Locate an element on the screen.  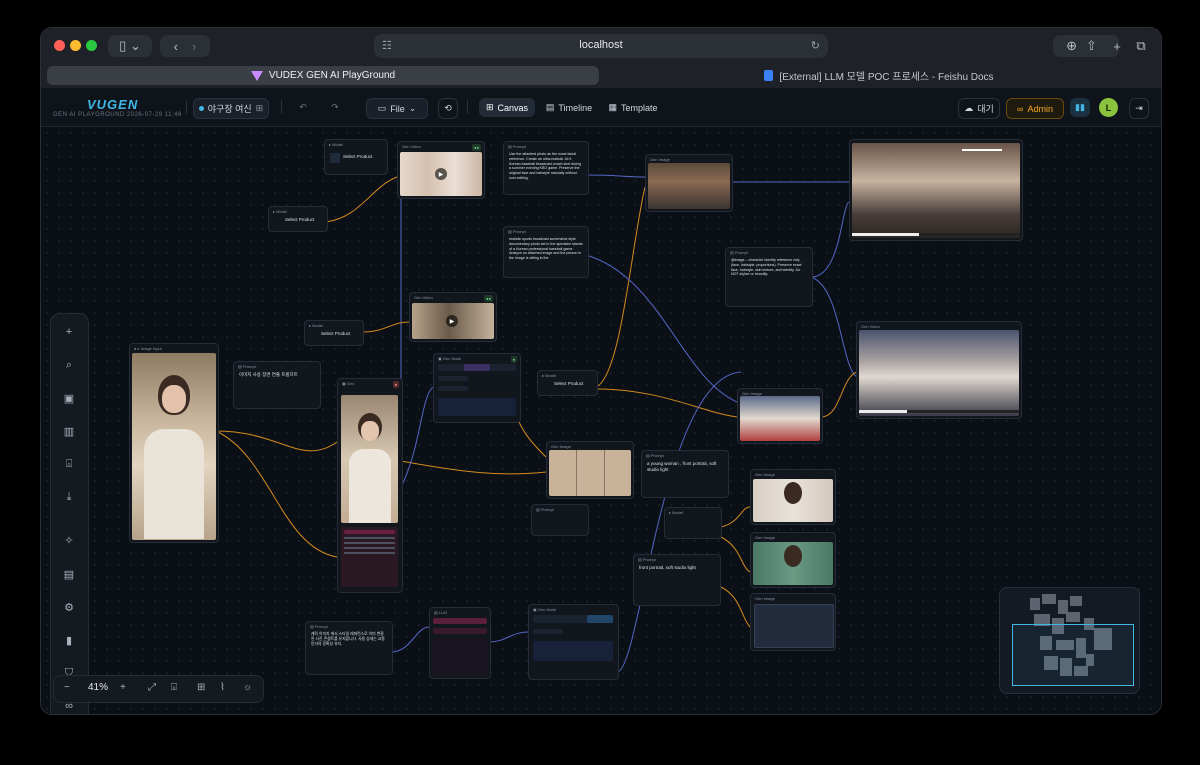
zoom-in-icon: + is located at coordinates (123, 687).